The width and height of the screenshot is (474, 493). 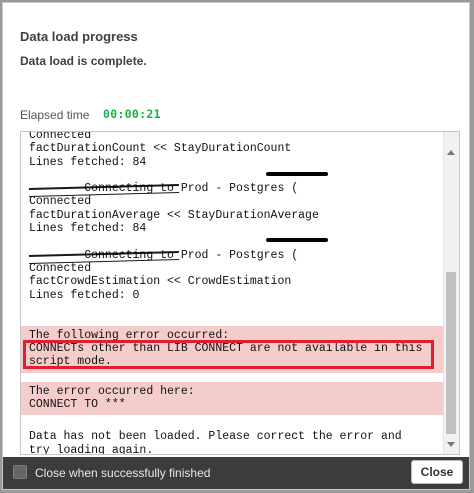 What do you see at coordinates (451, 444) in the screenshot?
I see `scroll-down-arrow-icon` at bounding box center [451, 444].